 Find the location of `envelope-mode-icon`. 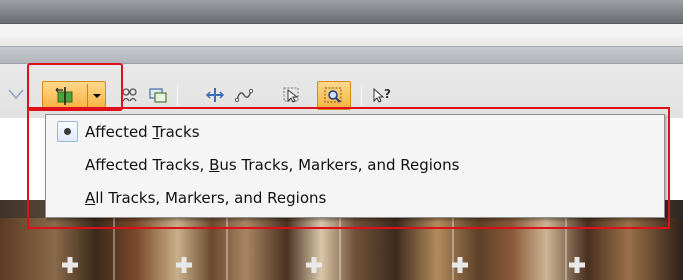

envelope-mode-icon is located at coordinates (16, 95).